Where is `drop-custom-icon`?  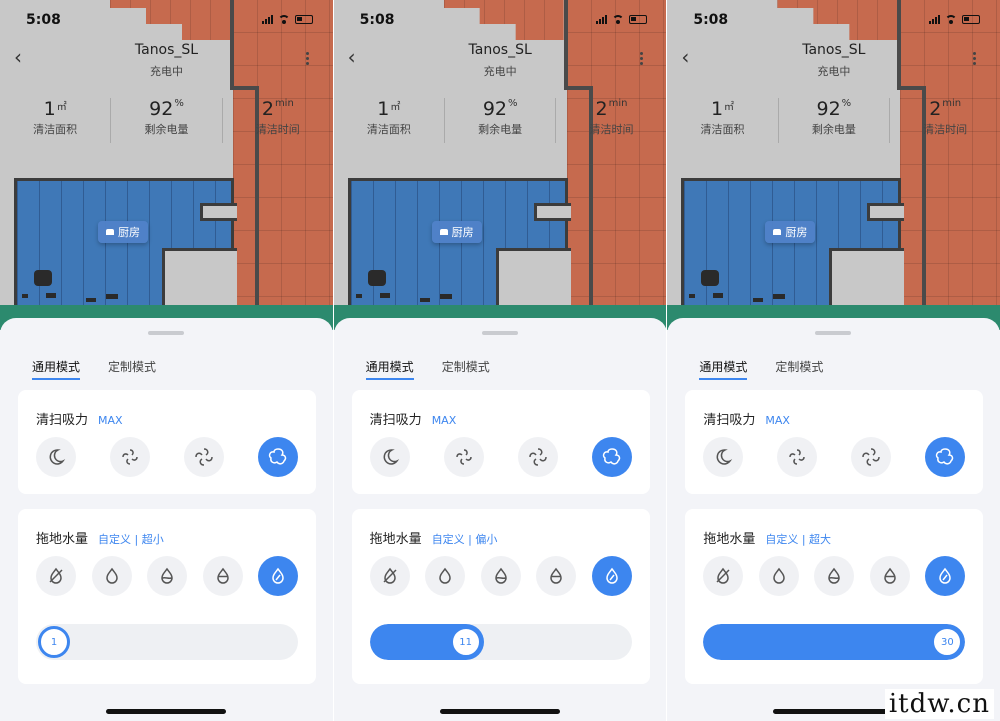 drop-custom-icon is located at coordinates (945, 575).